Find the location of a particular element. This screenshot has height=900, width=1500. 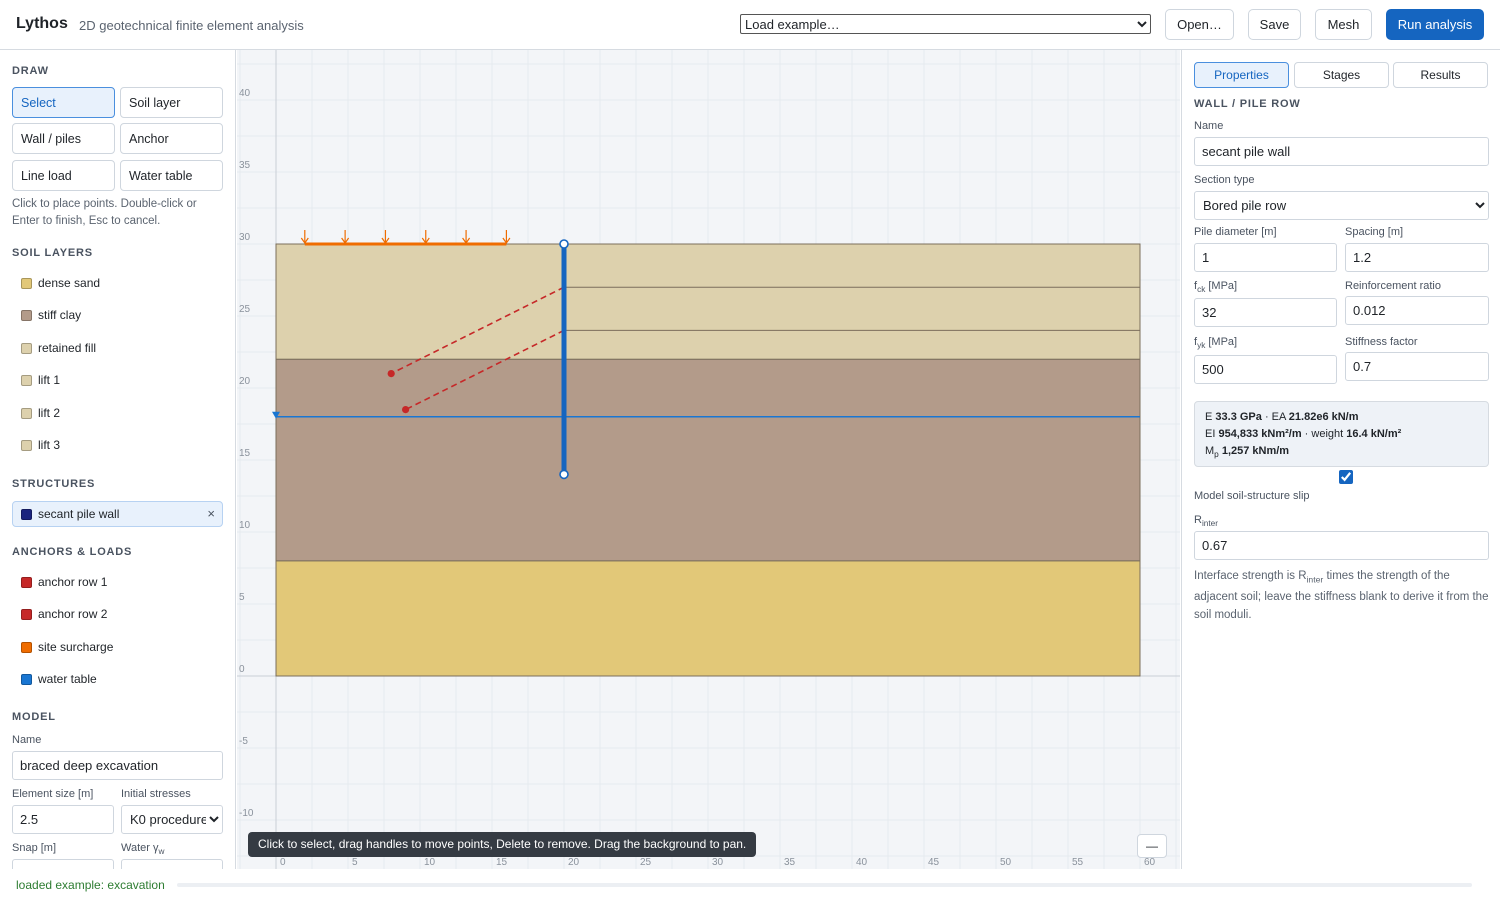

structures-title: STRUCTURES is located at coordinates (54, 484).